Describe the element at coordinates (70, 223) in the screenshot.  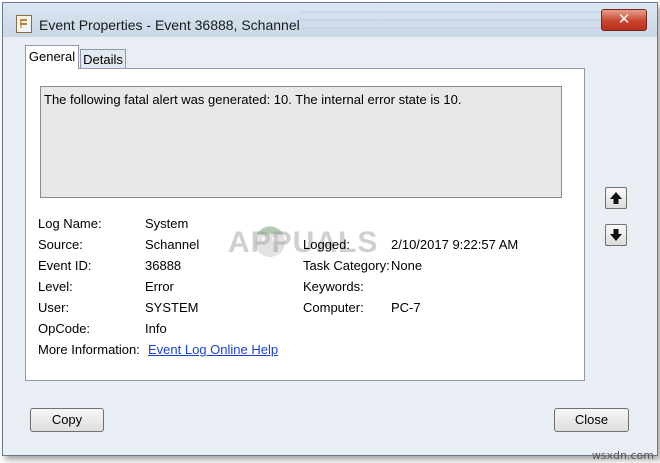
I see `log-name-label: Log Name:` at that location.